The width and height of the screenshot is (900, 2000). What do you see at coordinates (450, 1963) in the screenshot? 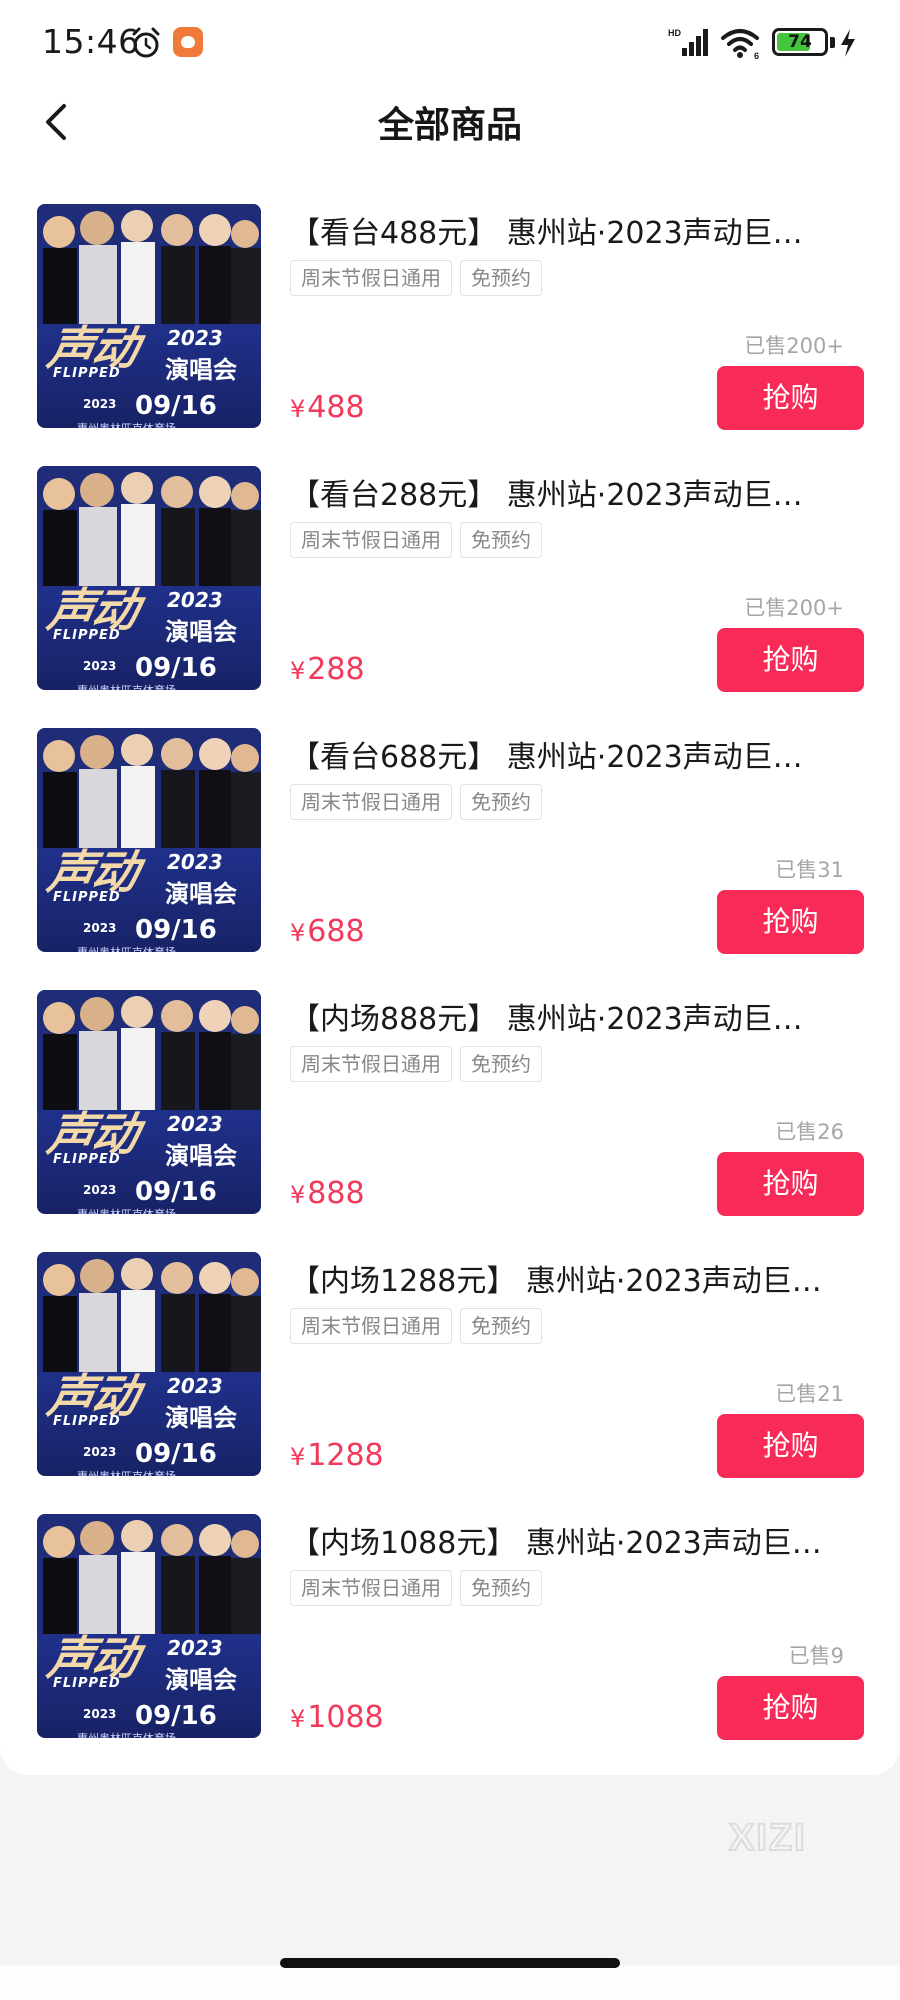
I see `home-indicator` at bounding box center [450, 1963].